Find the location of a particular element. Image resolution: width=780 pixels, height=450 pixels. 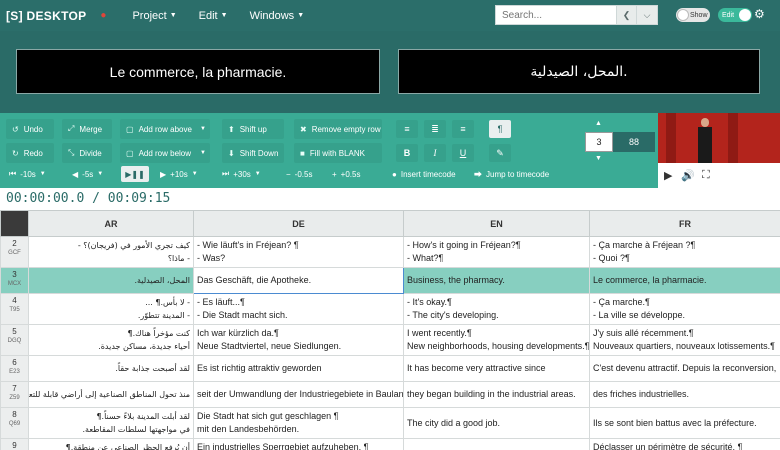

menu-windows: Windows ▼ is located at coordinates (277, 16).